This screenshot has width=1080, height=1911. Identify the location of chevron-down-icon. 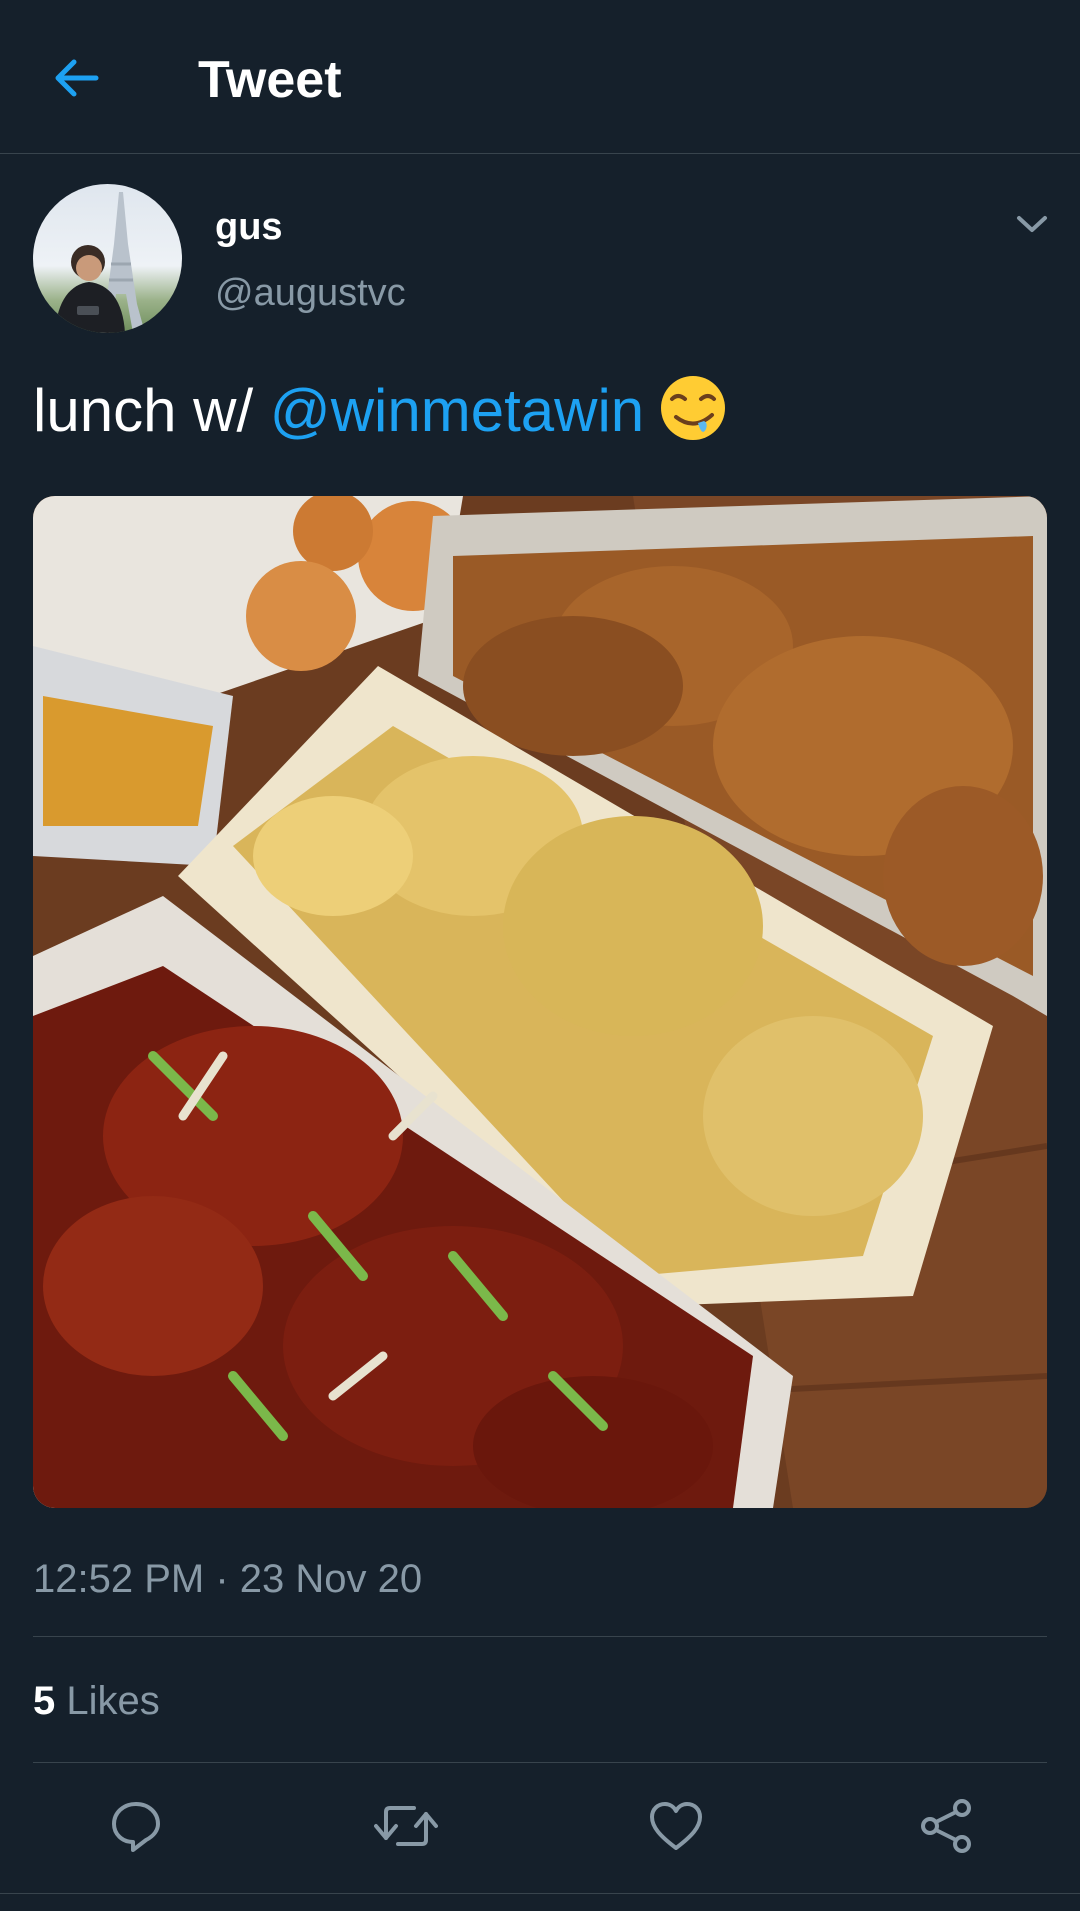
(1032, 224).